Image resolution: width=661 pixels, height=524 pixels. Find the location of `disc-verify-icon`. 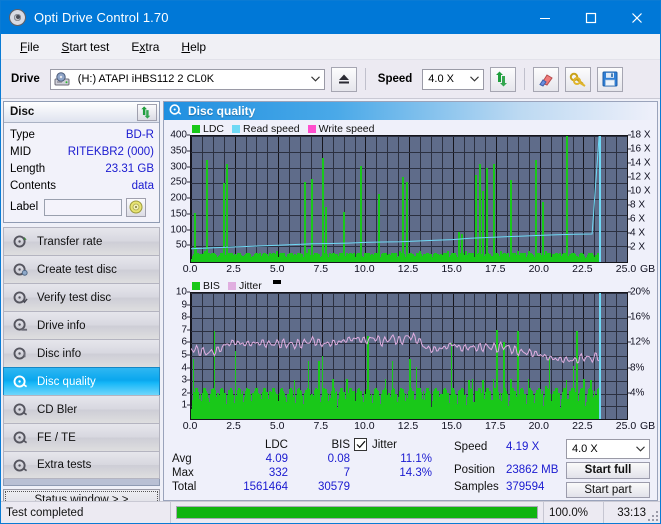

disc-verify-icon is located at coordinates (20, 297).